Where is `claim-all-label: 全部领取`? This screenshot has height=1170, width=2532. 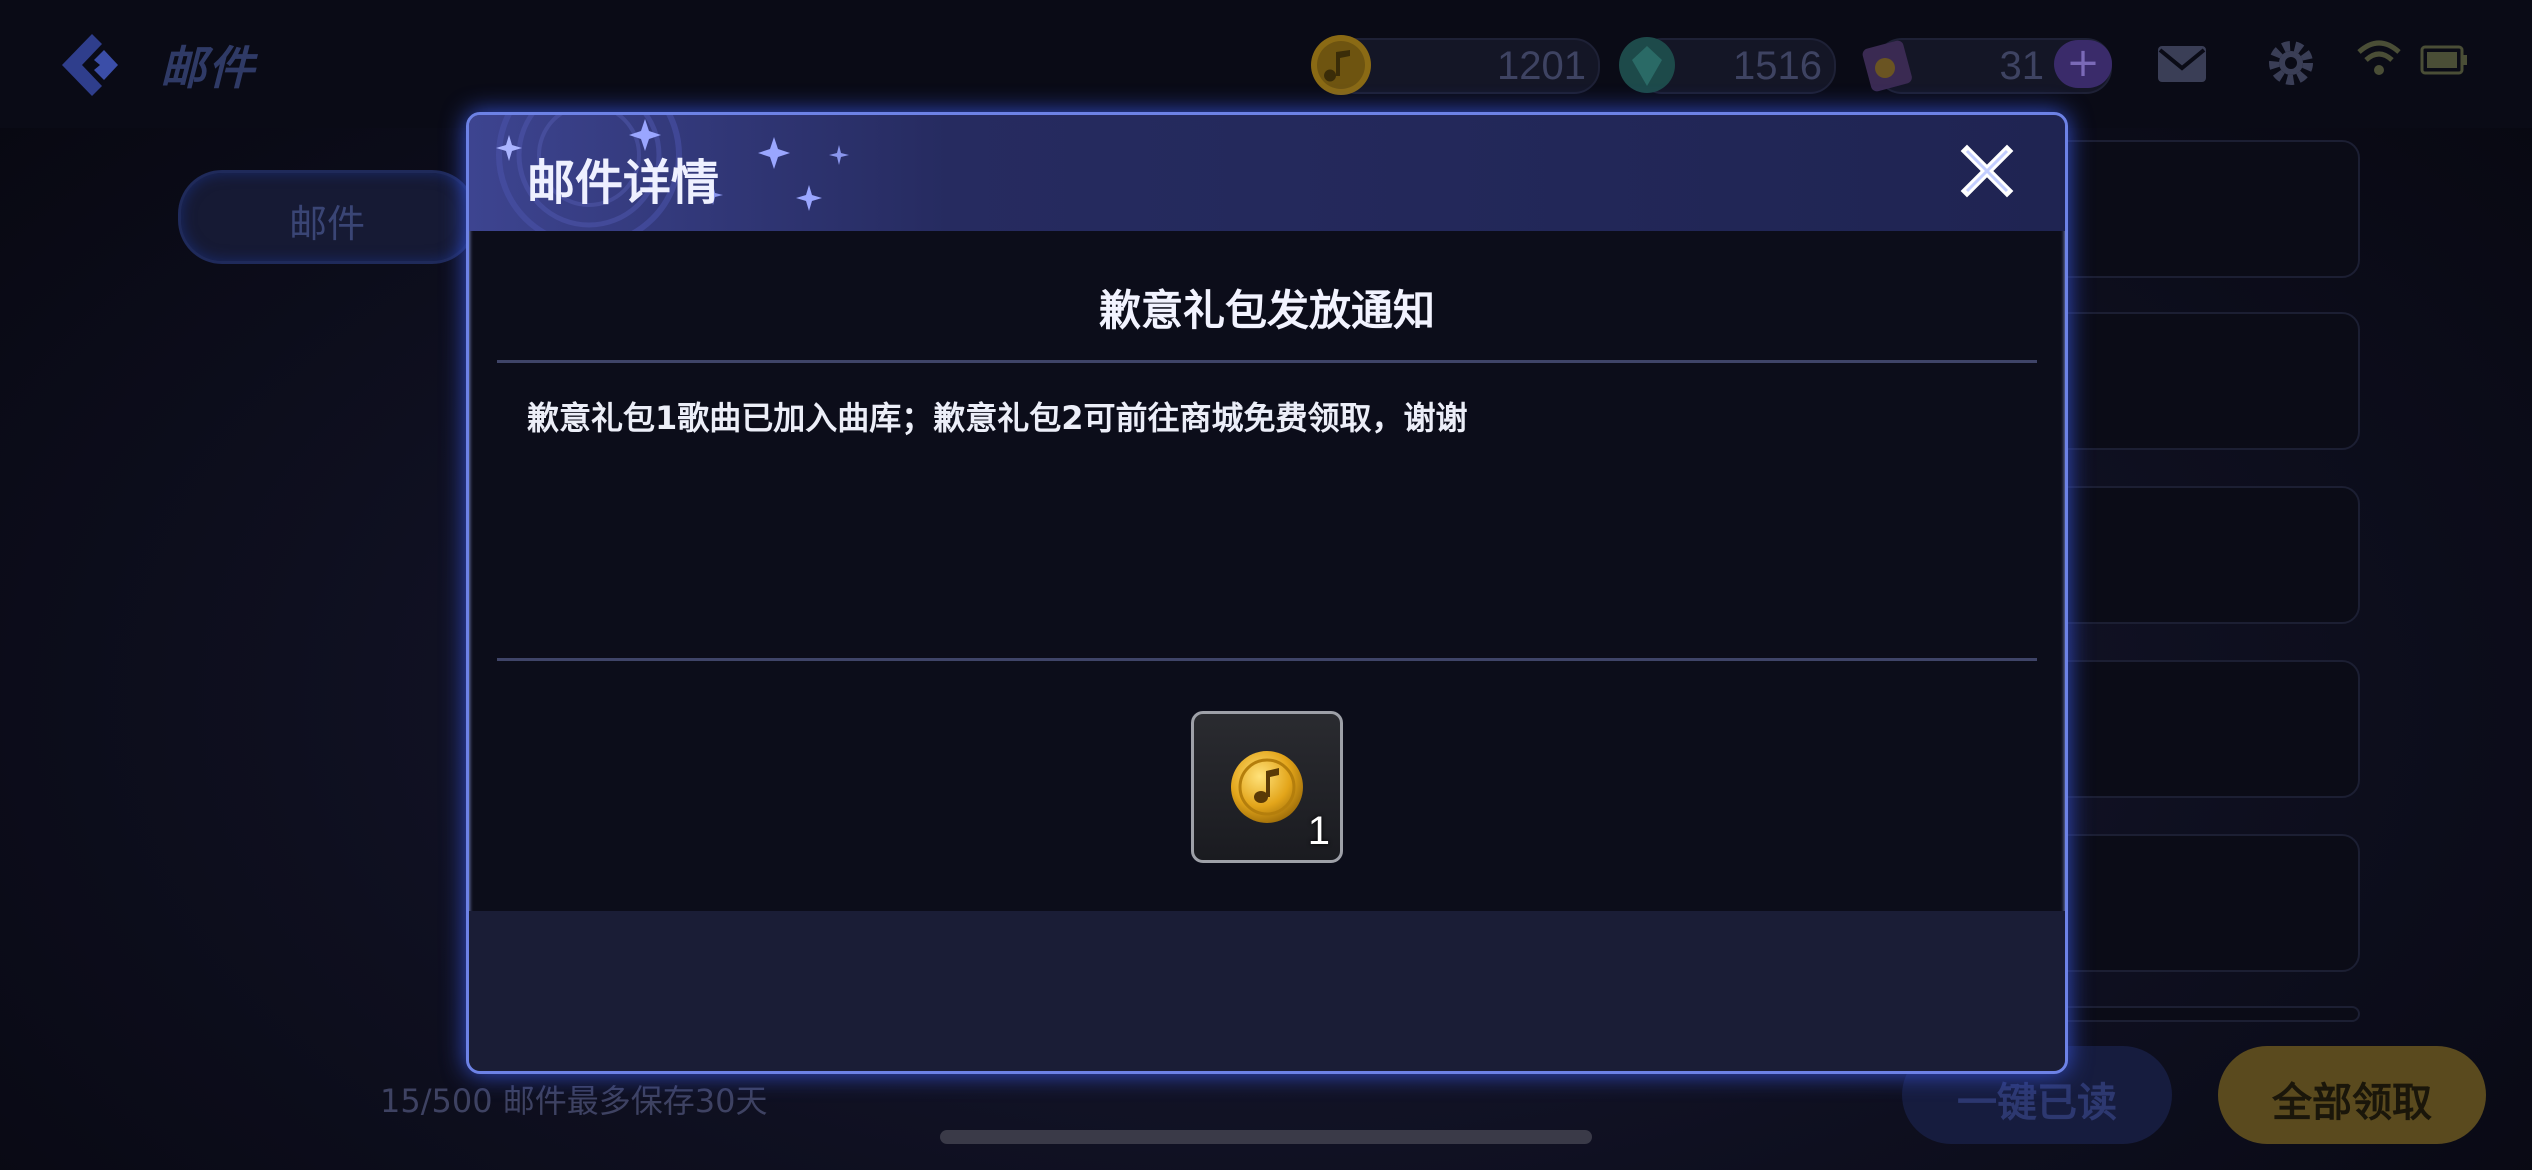 claim-all-label: 全部领取 is located at coordinates (2352, 1103).